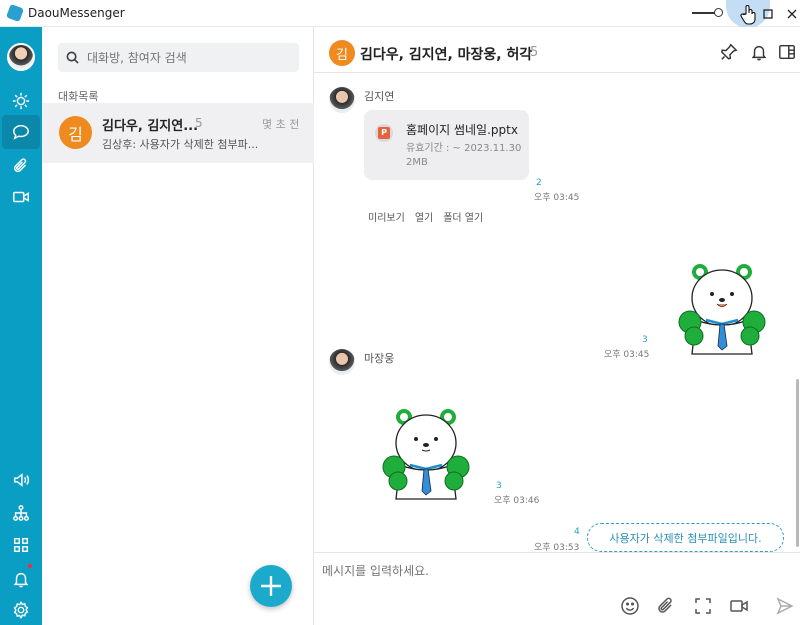 The height and width of the screenshot is (625, 800). I want to click on maximize-icon, so click(768, 13).